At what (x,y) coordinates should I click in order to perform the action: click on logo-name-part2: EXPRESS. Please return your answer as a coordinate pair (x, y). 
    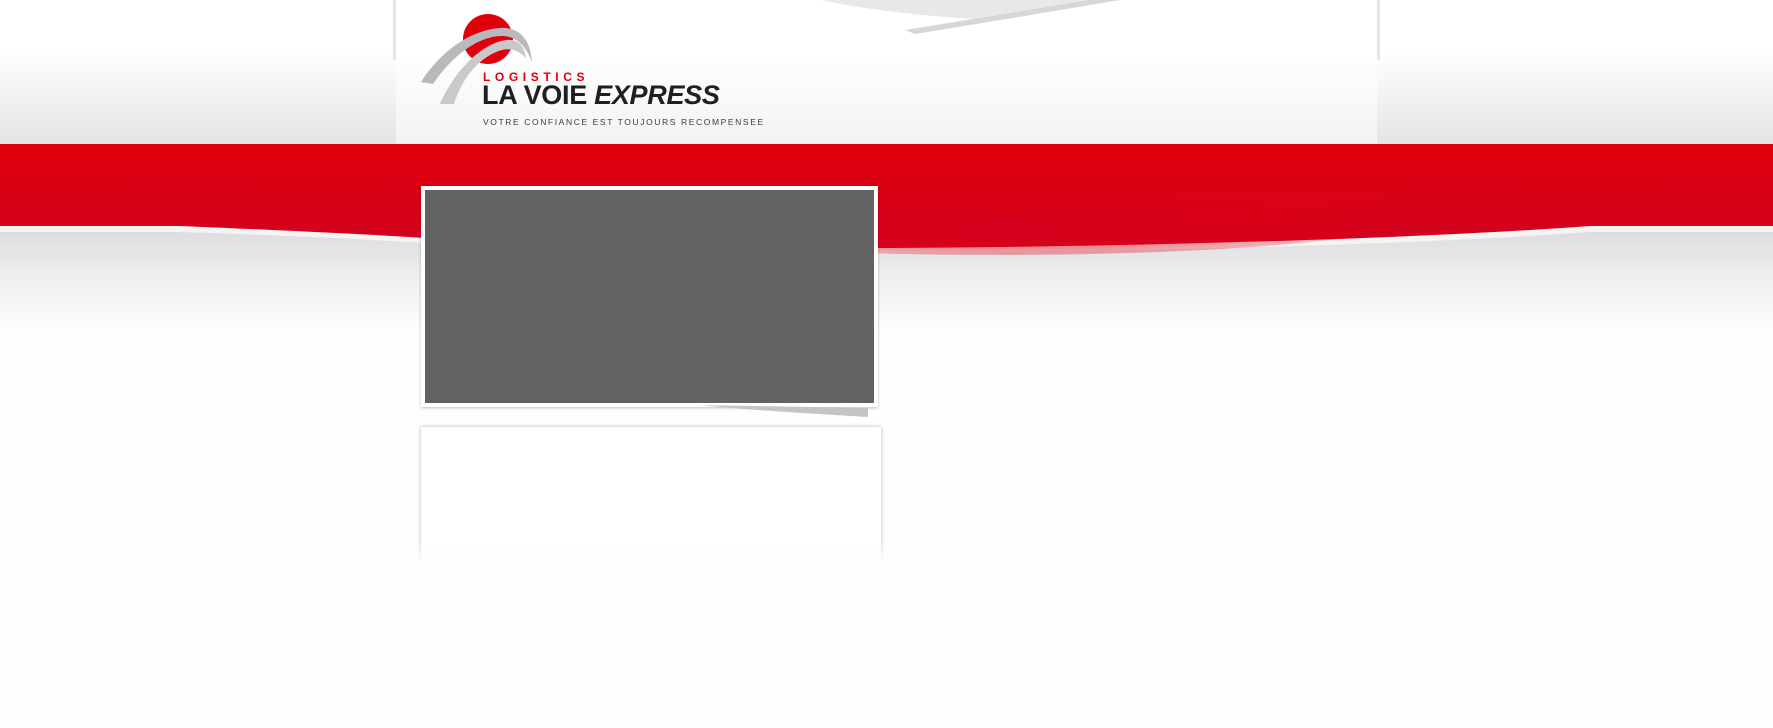
    Looking at the image, I should click on (657, 95).